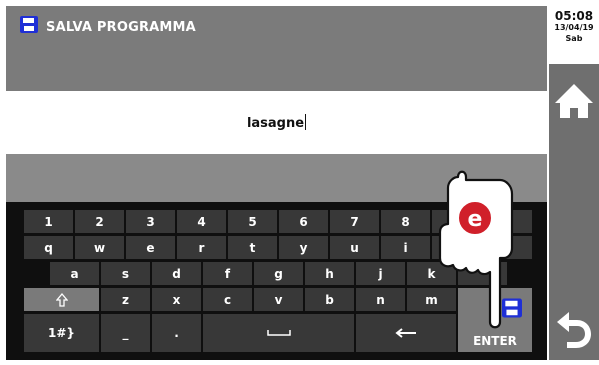 The image size is (599, 365). I want to click on program-name-value: lasagne, so click(276, 122).